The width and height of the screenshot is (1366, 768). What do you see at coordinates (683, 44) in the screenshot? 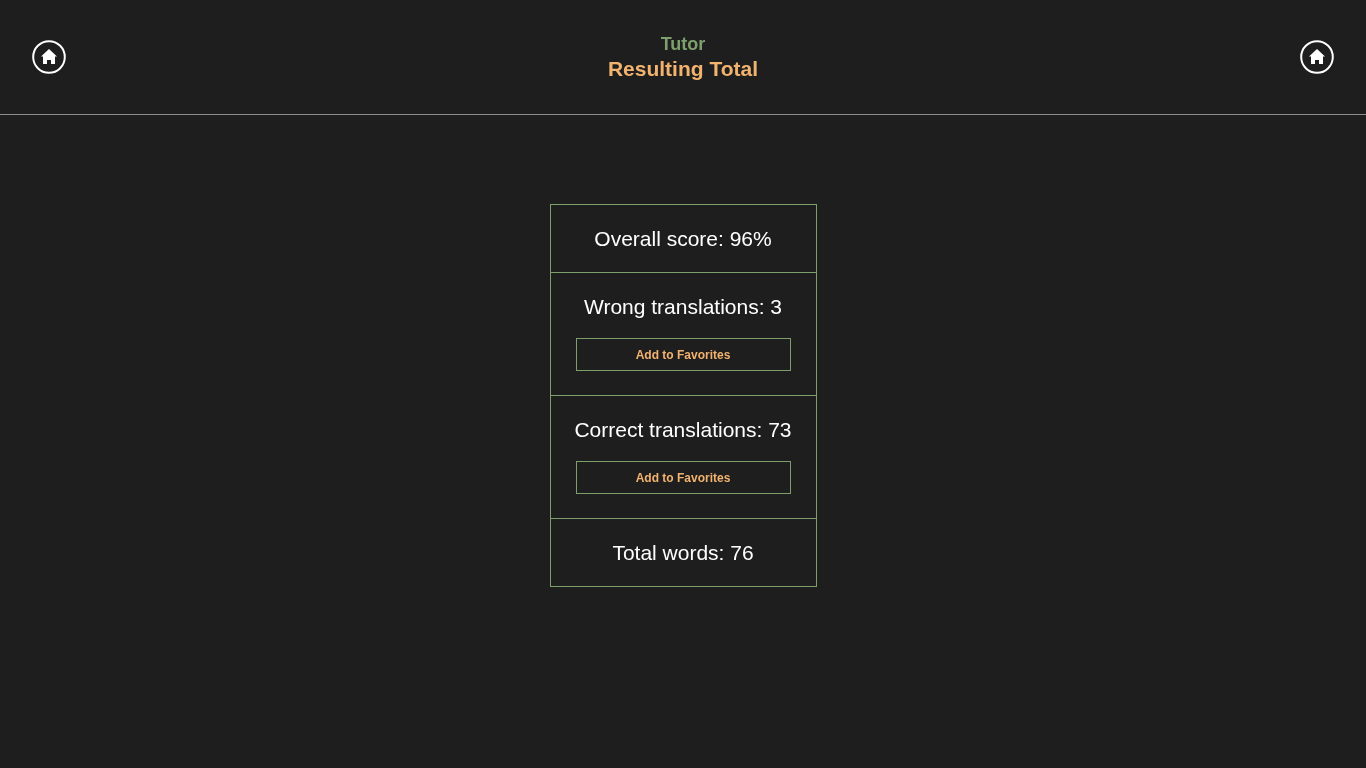
I see `app-title: Tutor` at bounding box center [683, 44].